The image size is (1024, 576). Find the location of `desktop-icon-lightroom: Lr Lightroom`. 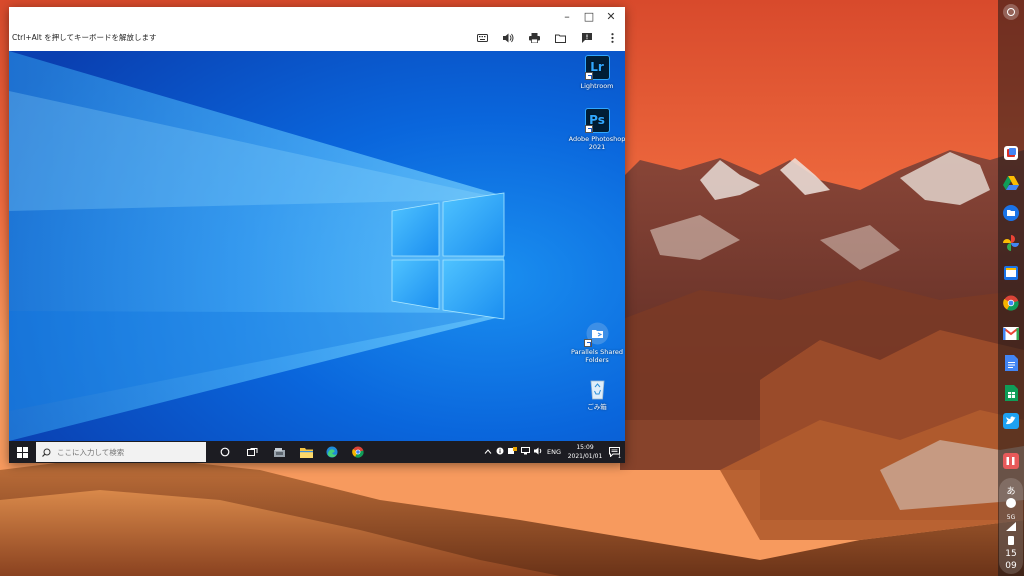

desktop-icon-lightroom: Lr Lightroom is located at coordinates (596, 72).